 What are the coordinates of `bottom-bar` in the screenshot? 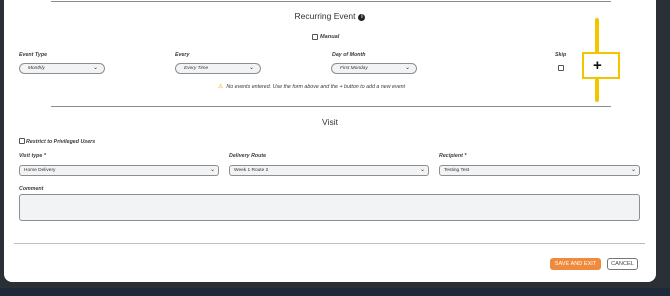 It's located at (335, 292).